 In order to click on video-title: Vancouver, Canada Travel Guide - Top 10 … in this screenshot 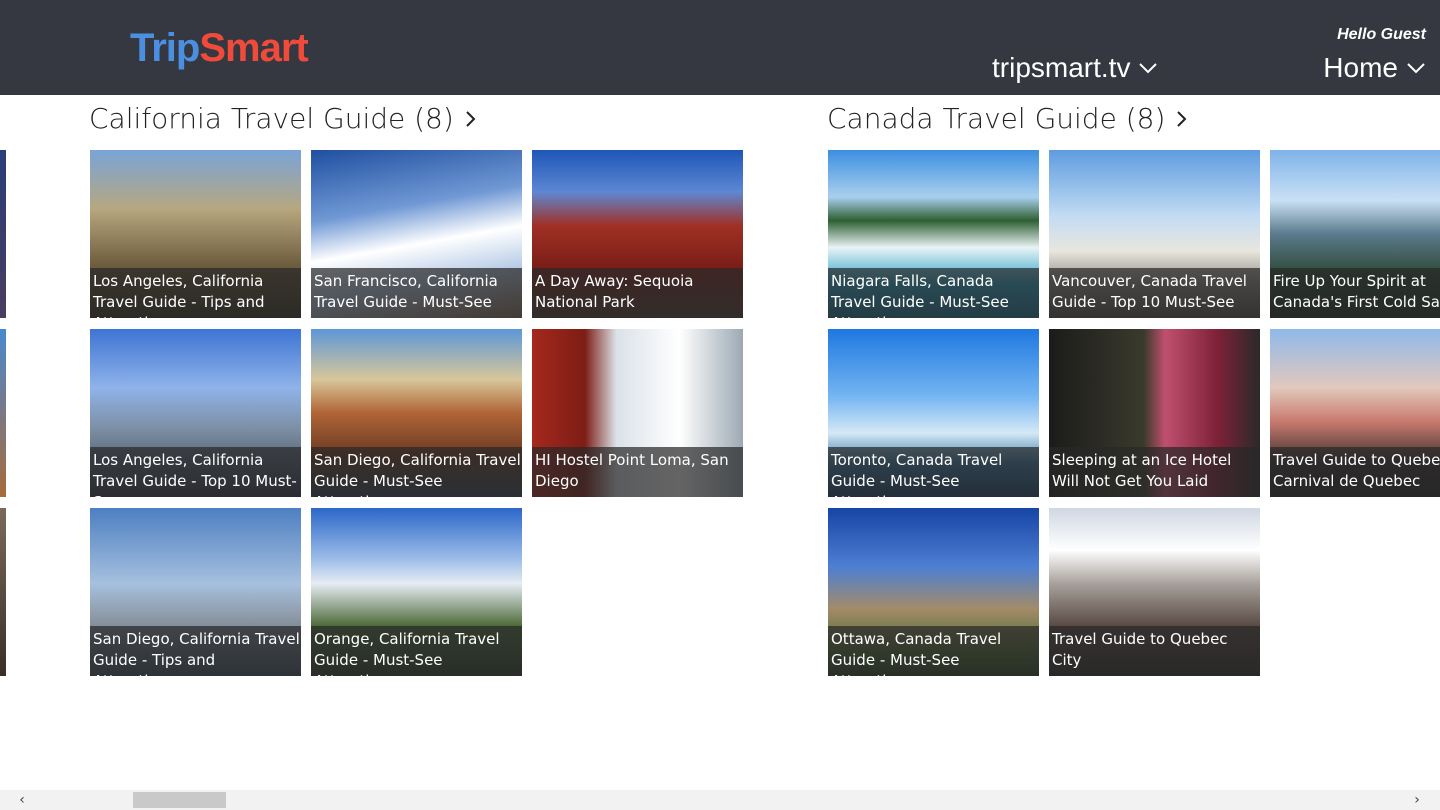, I will do `click(1154, 293)`.